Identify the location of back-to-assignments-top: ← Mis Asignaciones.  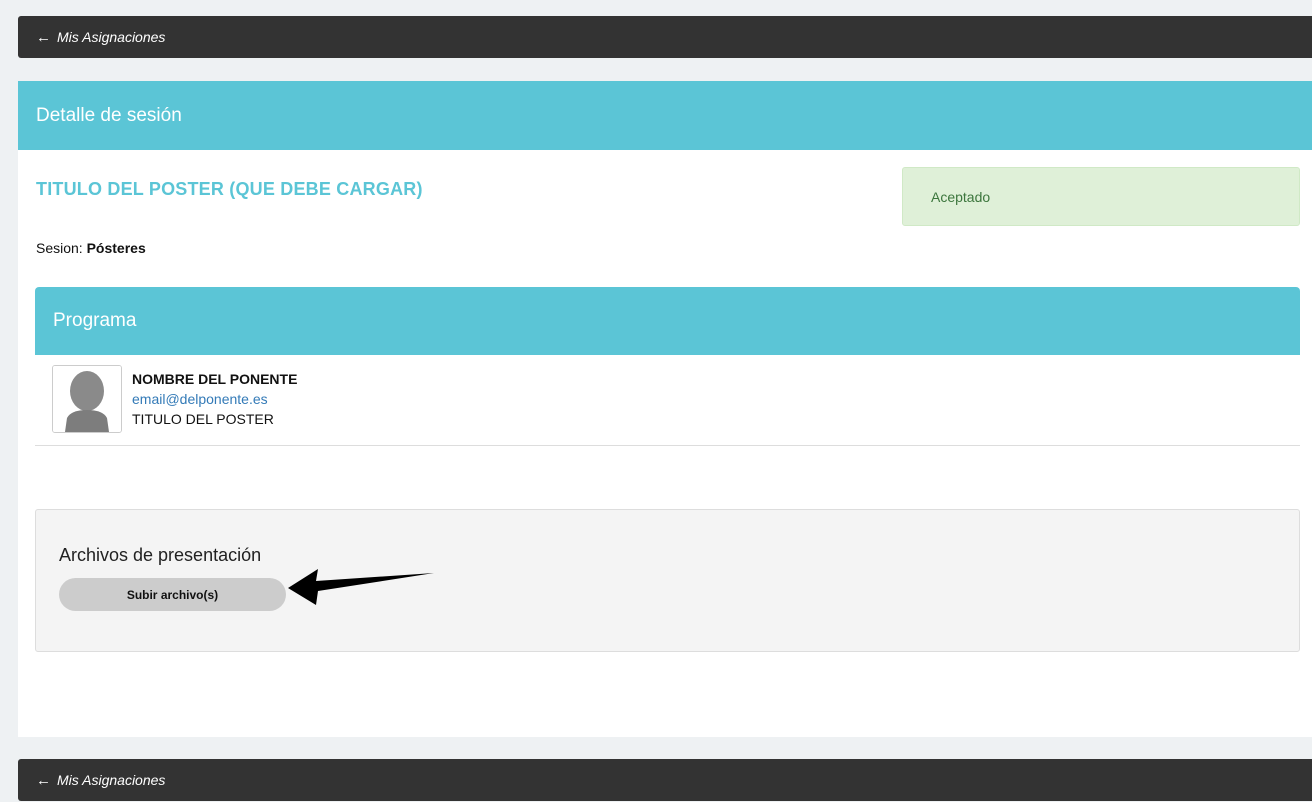
(665, 37).